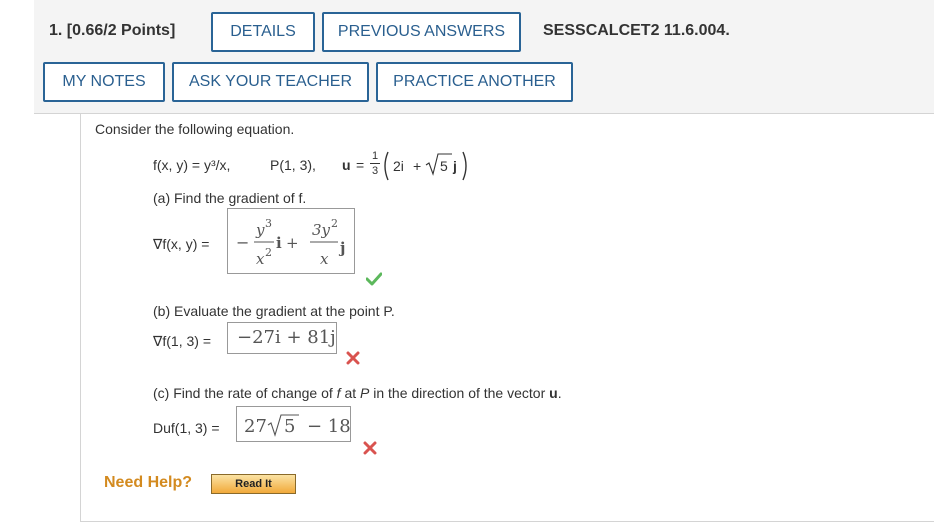  I want to click on part-c-label: Duf(1, 3), so click(180, 428).